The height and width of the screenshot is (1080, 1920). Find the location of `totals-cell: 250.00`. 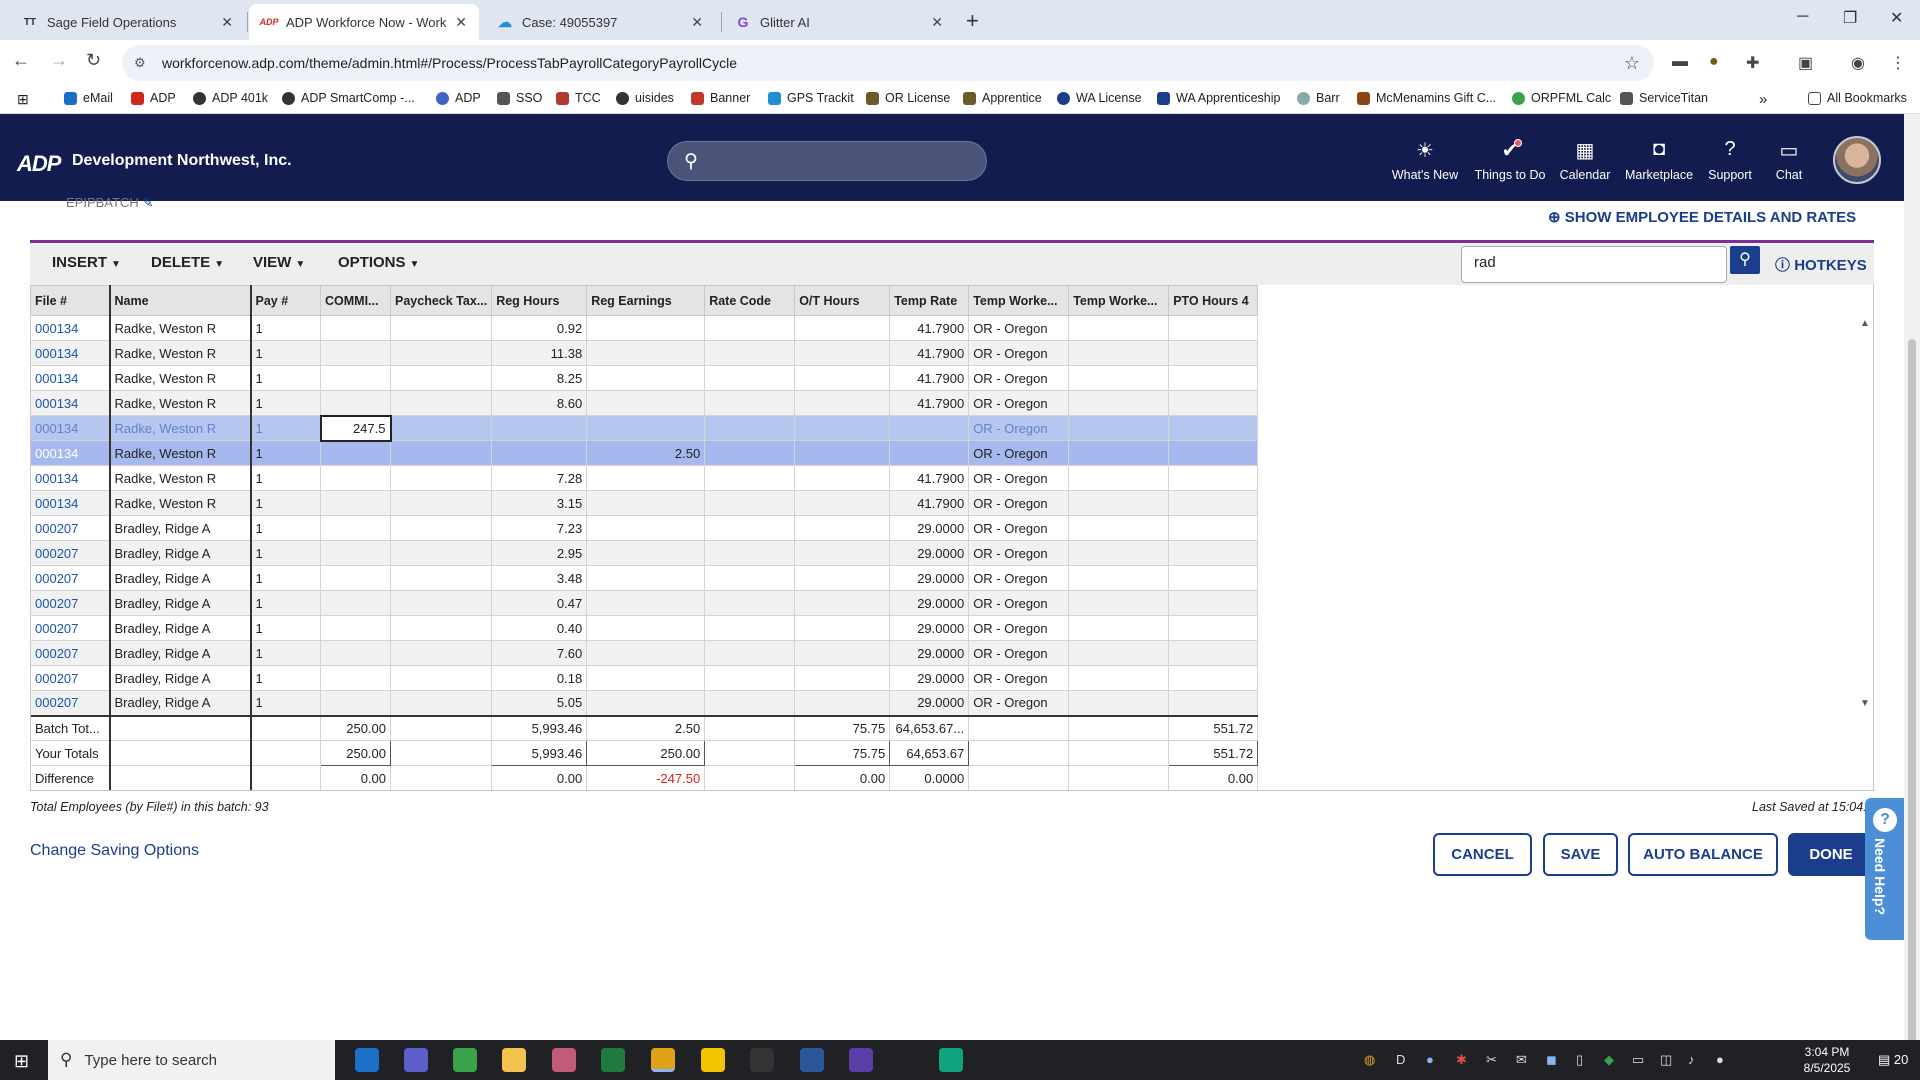

totals-cell: 250.00 is located at coordinates (355, 753).